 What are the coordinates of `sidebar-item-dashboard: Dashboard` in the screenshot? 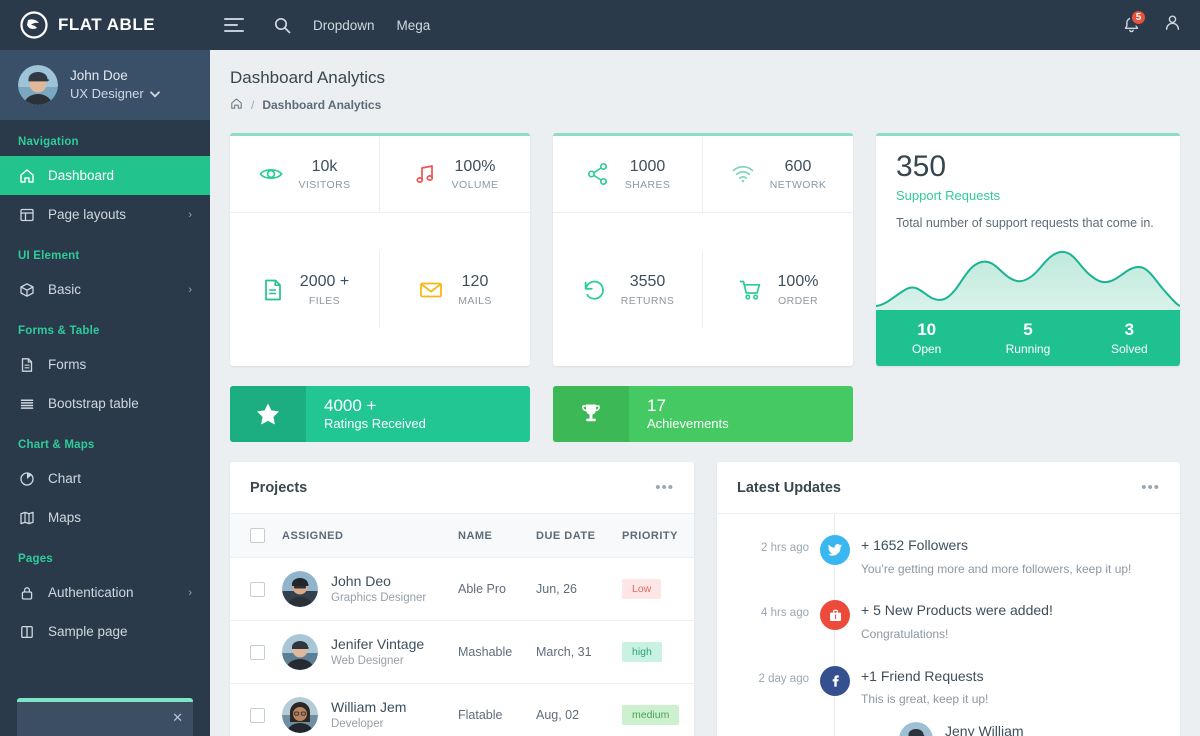 It's located at (105, 175).